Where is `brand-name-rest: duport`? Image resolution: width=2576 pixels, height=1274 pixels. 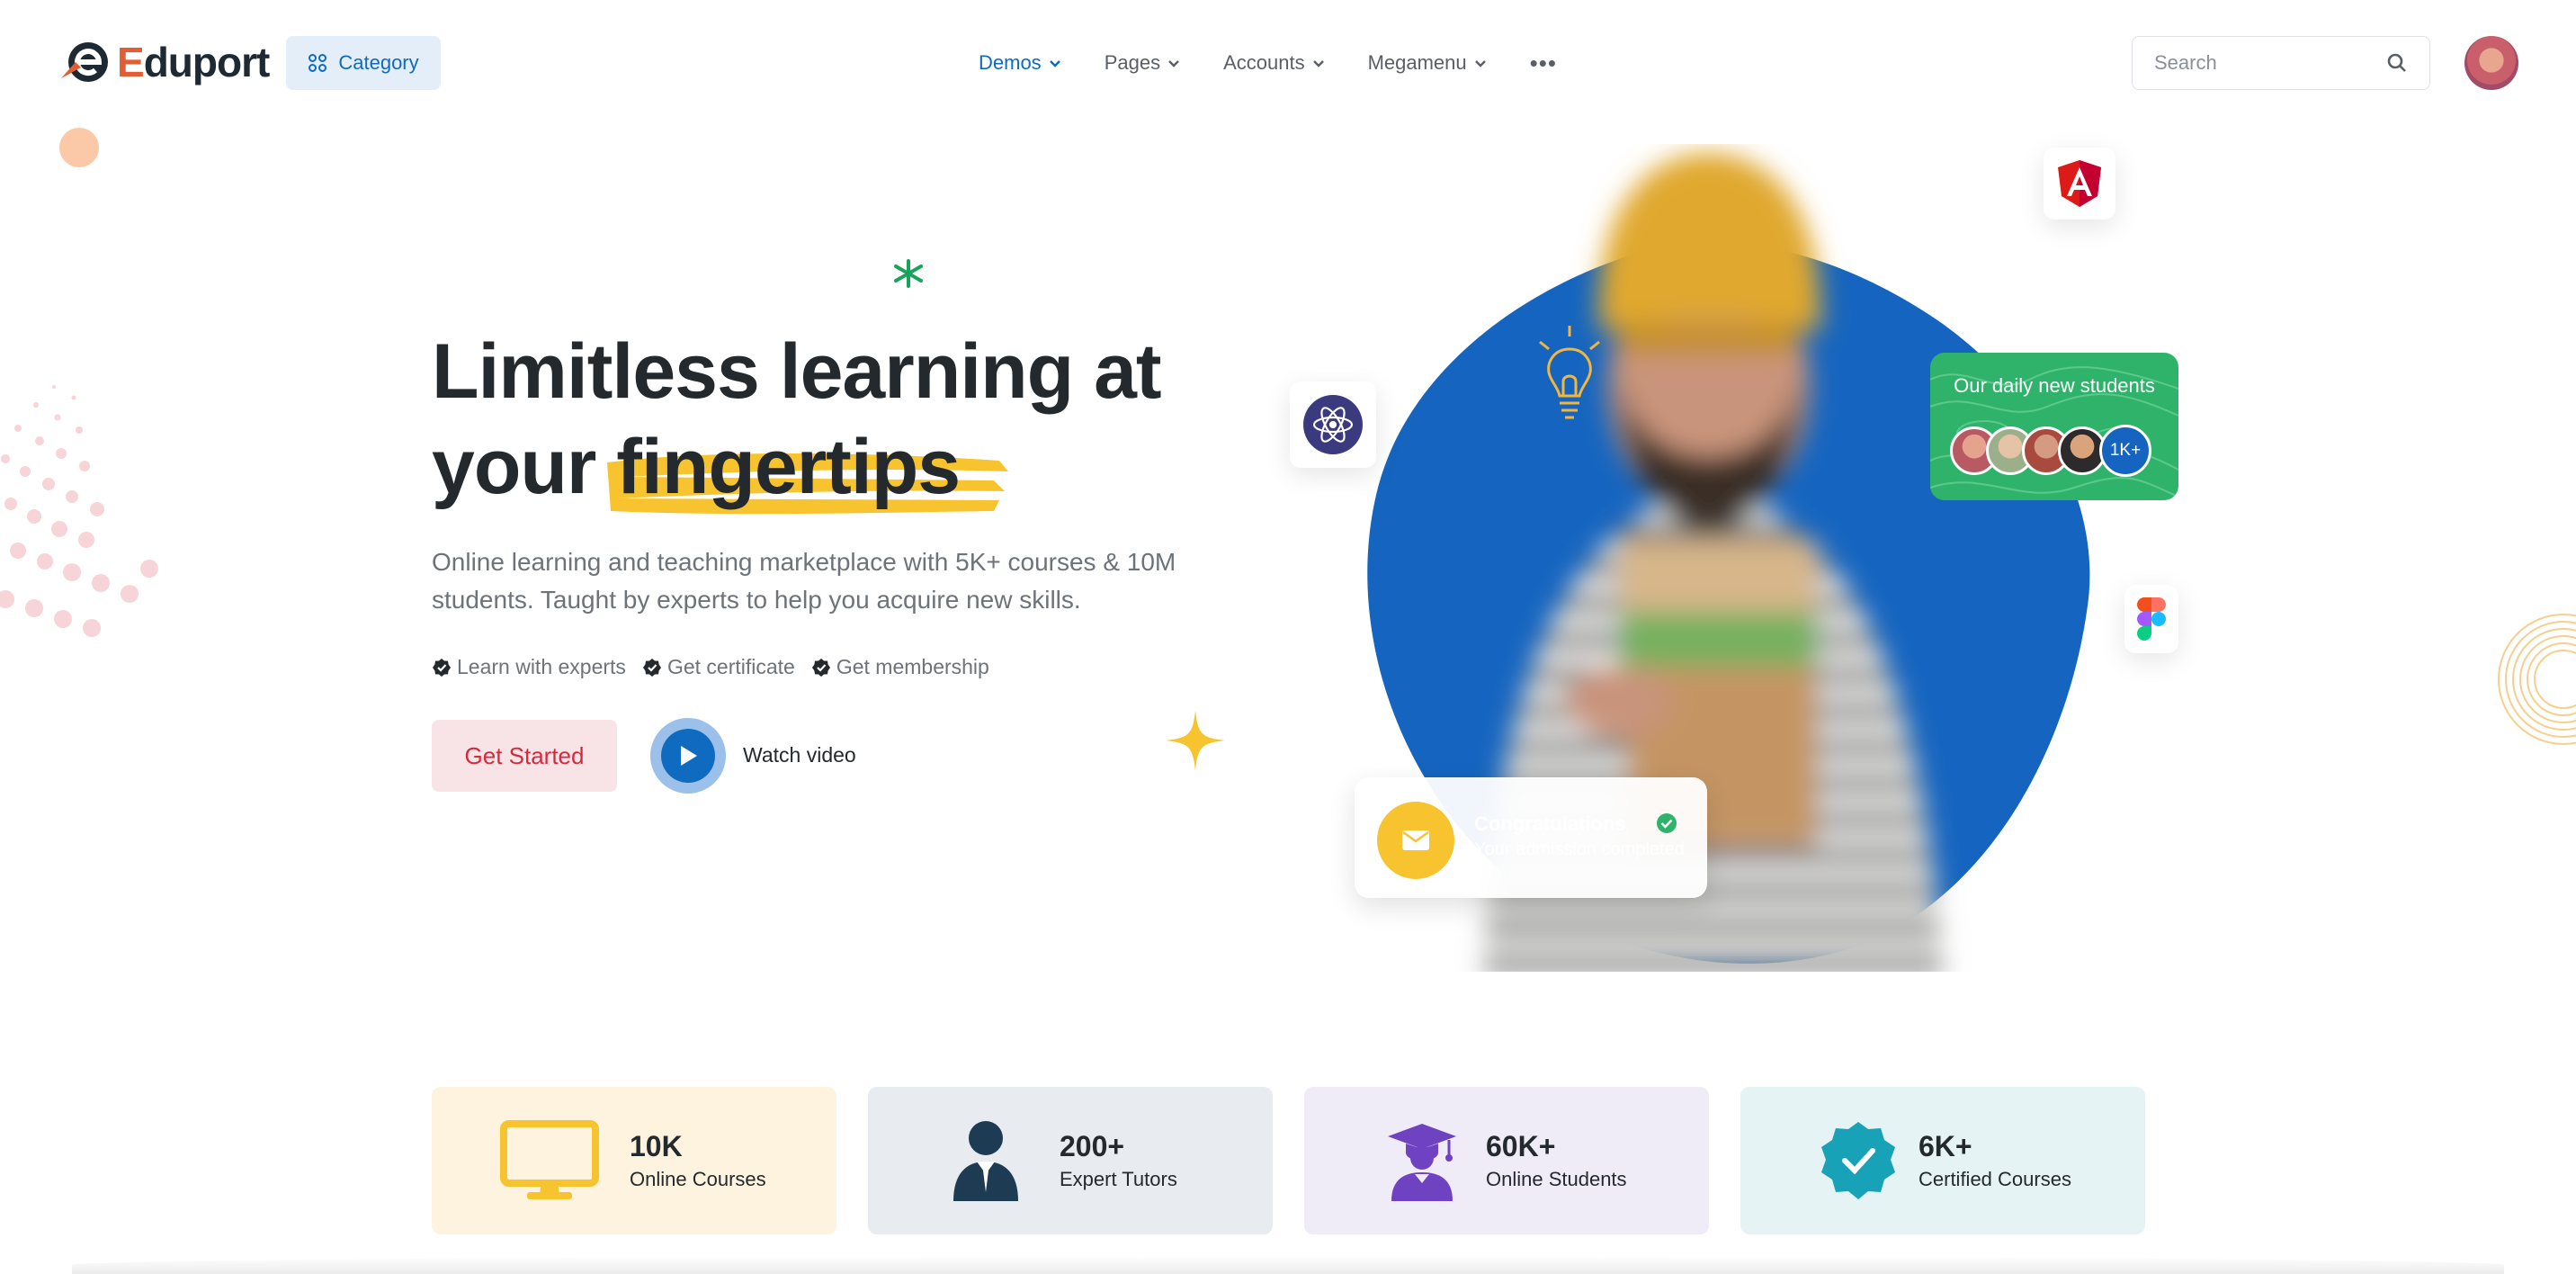 brand-name-rest: duport is located at coordinates (207, 62).